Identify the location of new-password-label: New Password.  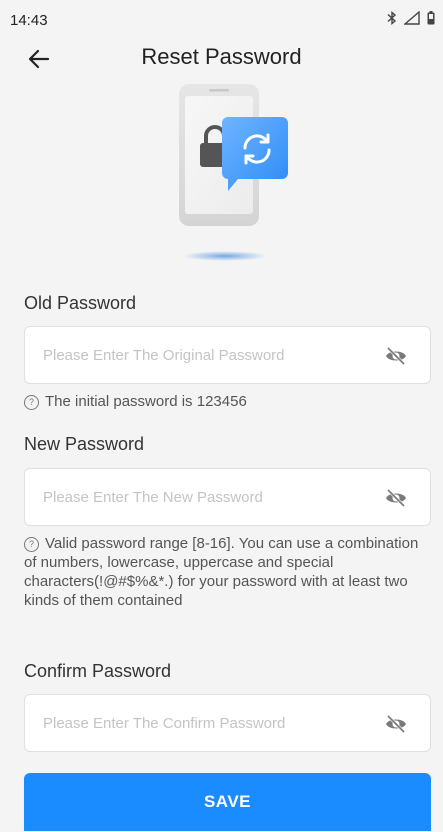
(84, 444).